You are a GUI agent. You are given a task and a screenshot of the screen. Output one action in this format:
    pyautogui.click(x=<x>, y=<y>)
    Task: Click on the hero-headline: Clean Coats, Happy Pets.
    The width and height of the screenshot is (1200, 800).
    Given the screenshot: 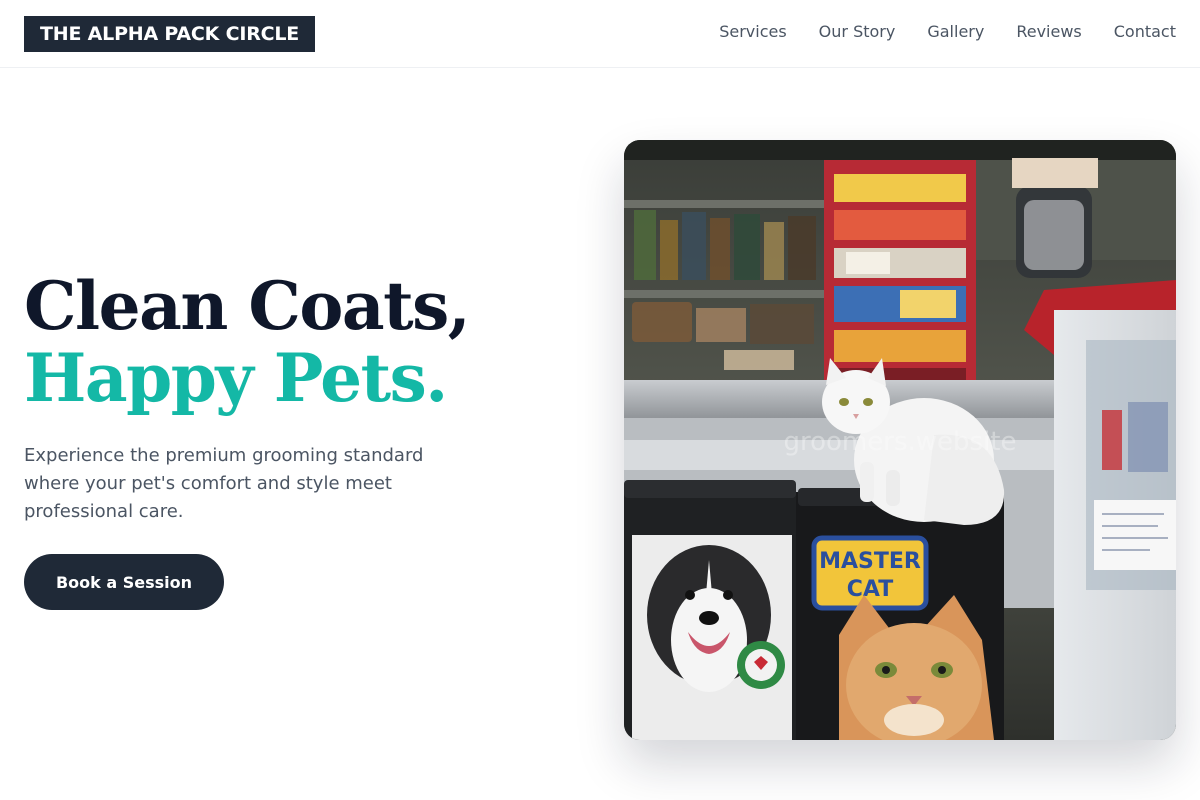 What is the action you would take?
    pyautogui.click(x=284, y=342)
    